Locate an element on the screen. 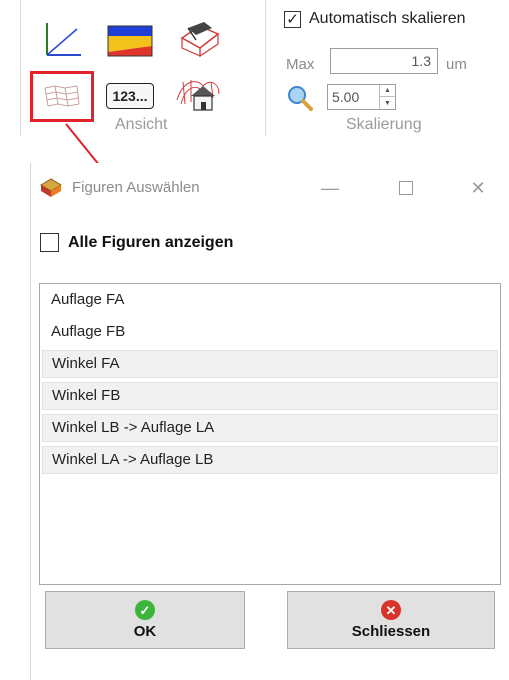 The image size is (509, 680). close-button: ✕ Schliessen is located at coordinates (391, 620).